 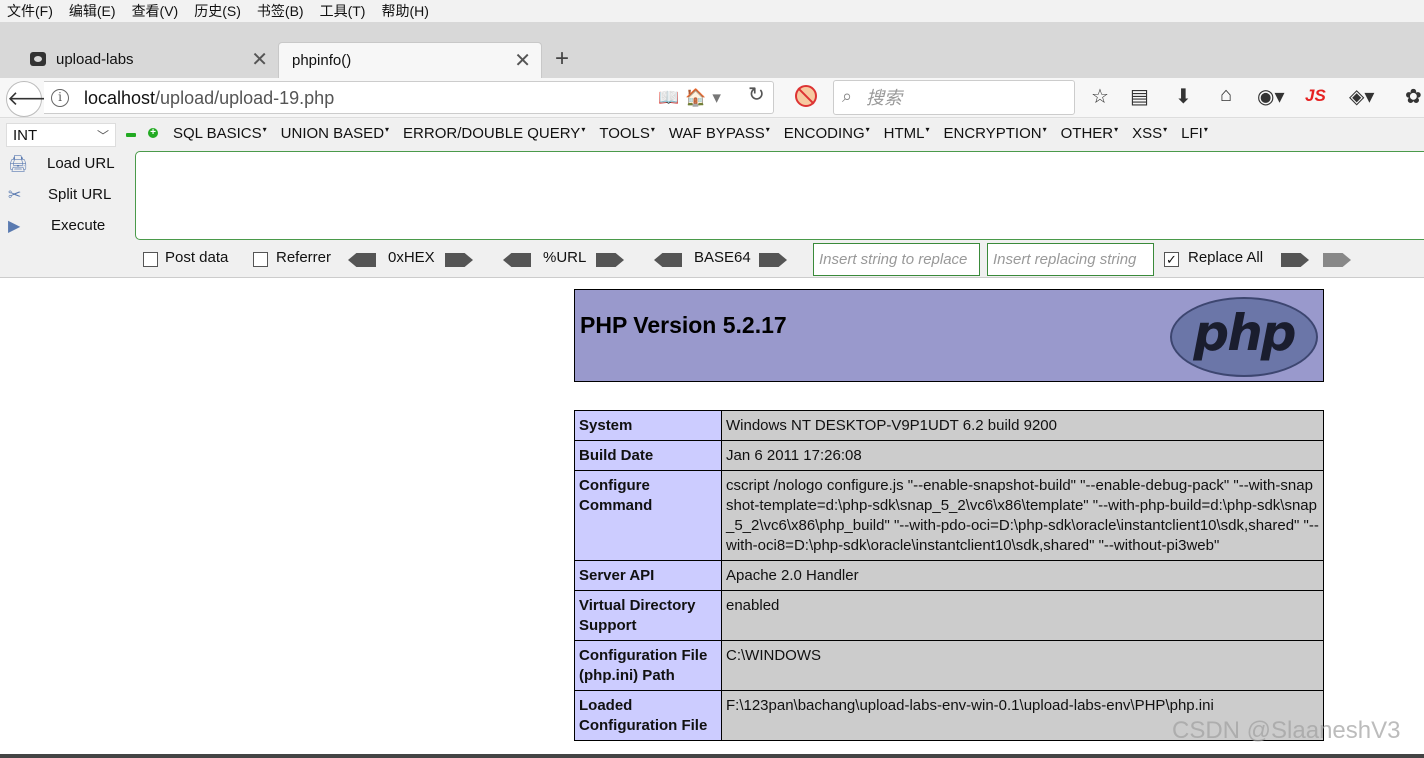 I want to click on noscript-icon, so click(x=806, y=96).